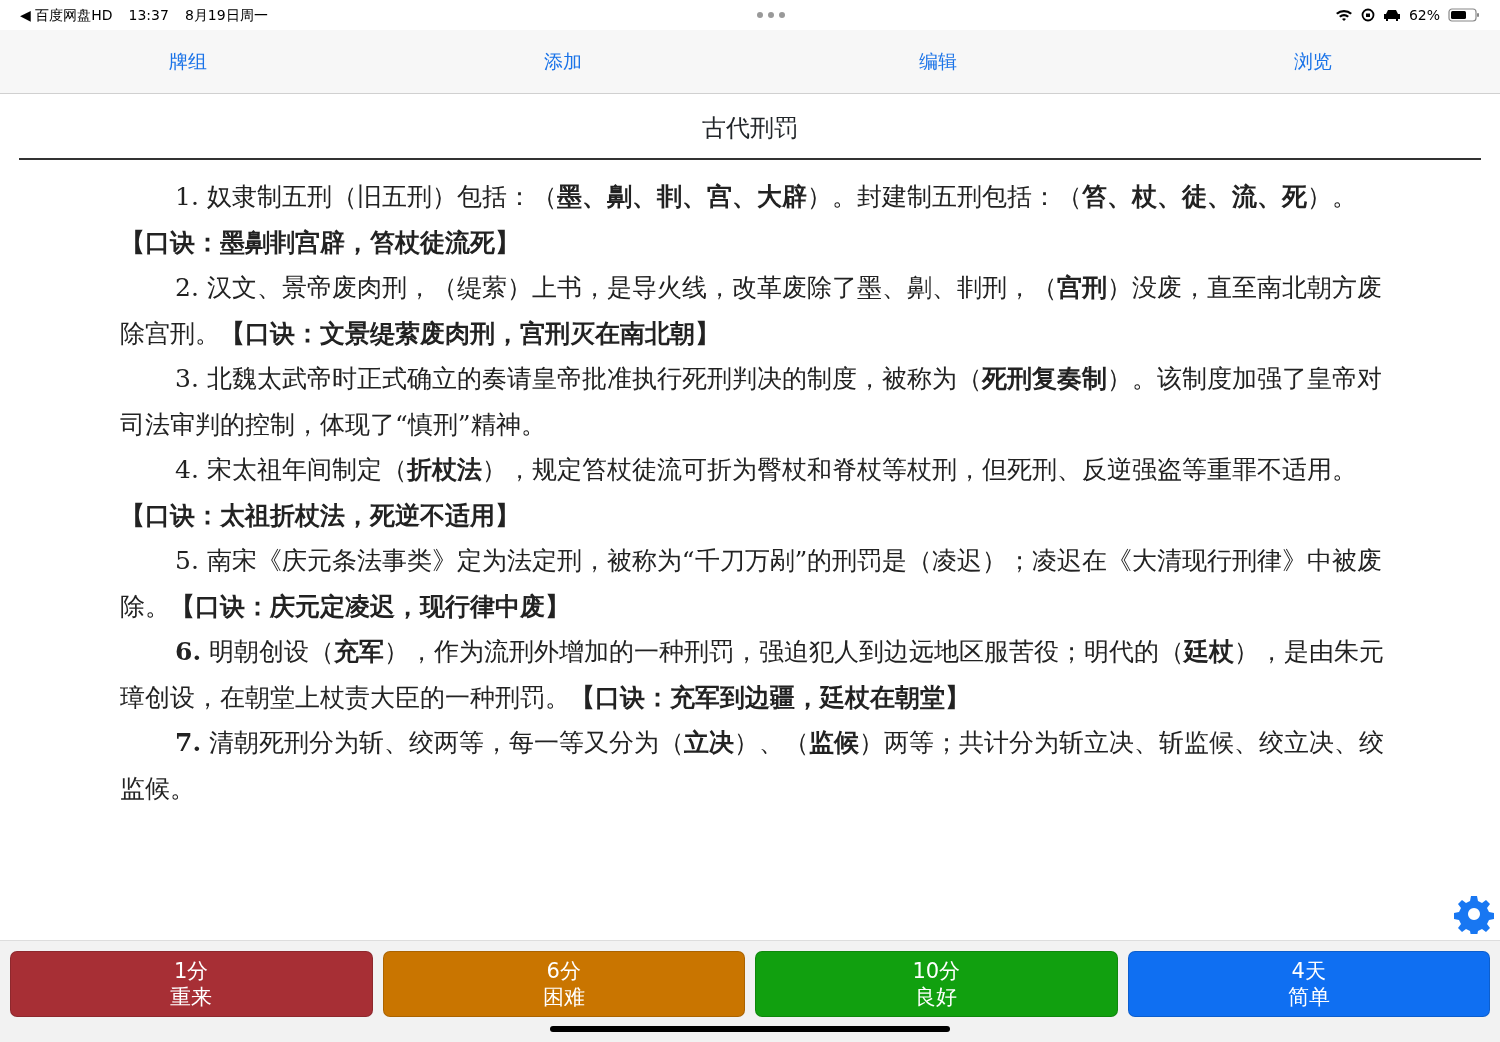 The width and height of the screenshot is (1500, 1042). What do you see at coordinates (1464, 15) in the screenshot?
I see `battery-icon` at bounding box center [1464, 15].